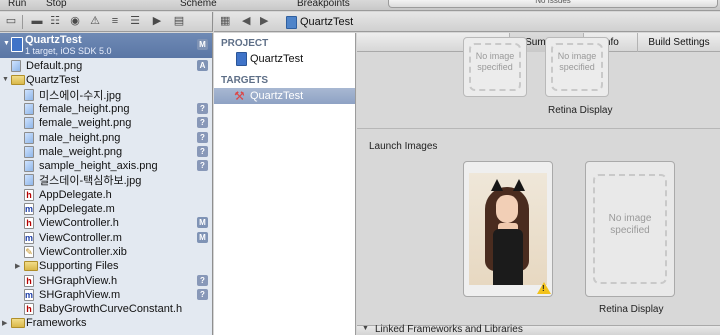  I want to click on scm-status-badge: M, so click(202, 237).